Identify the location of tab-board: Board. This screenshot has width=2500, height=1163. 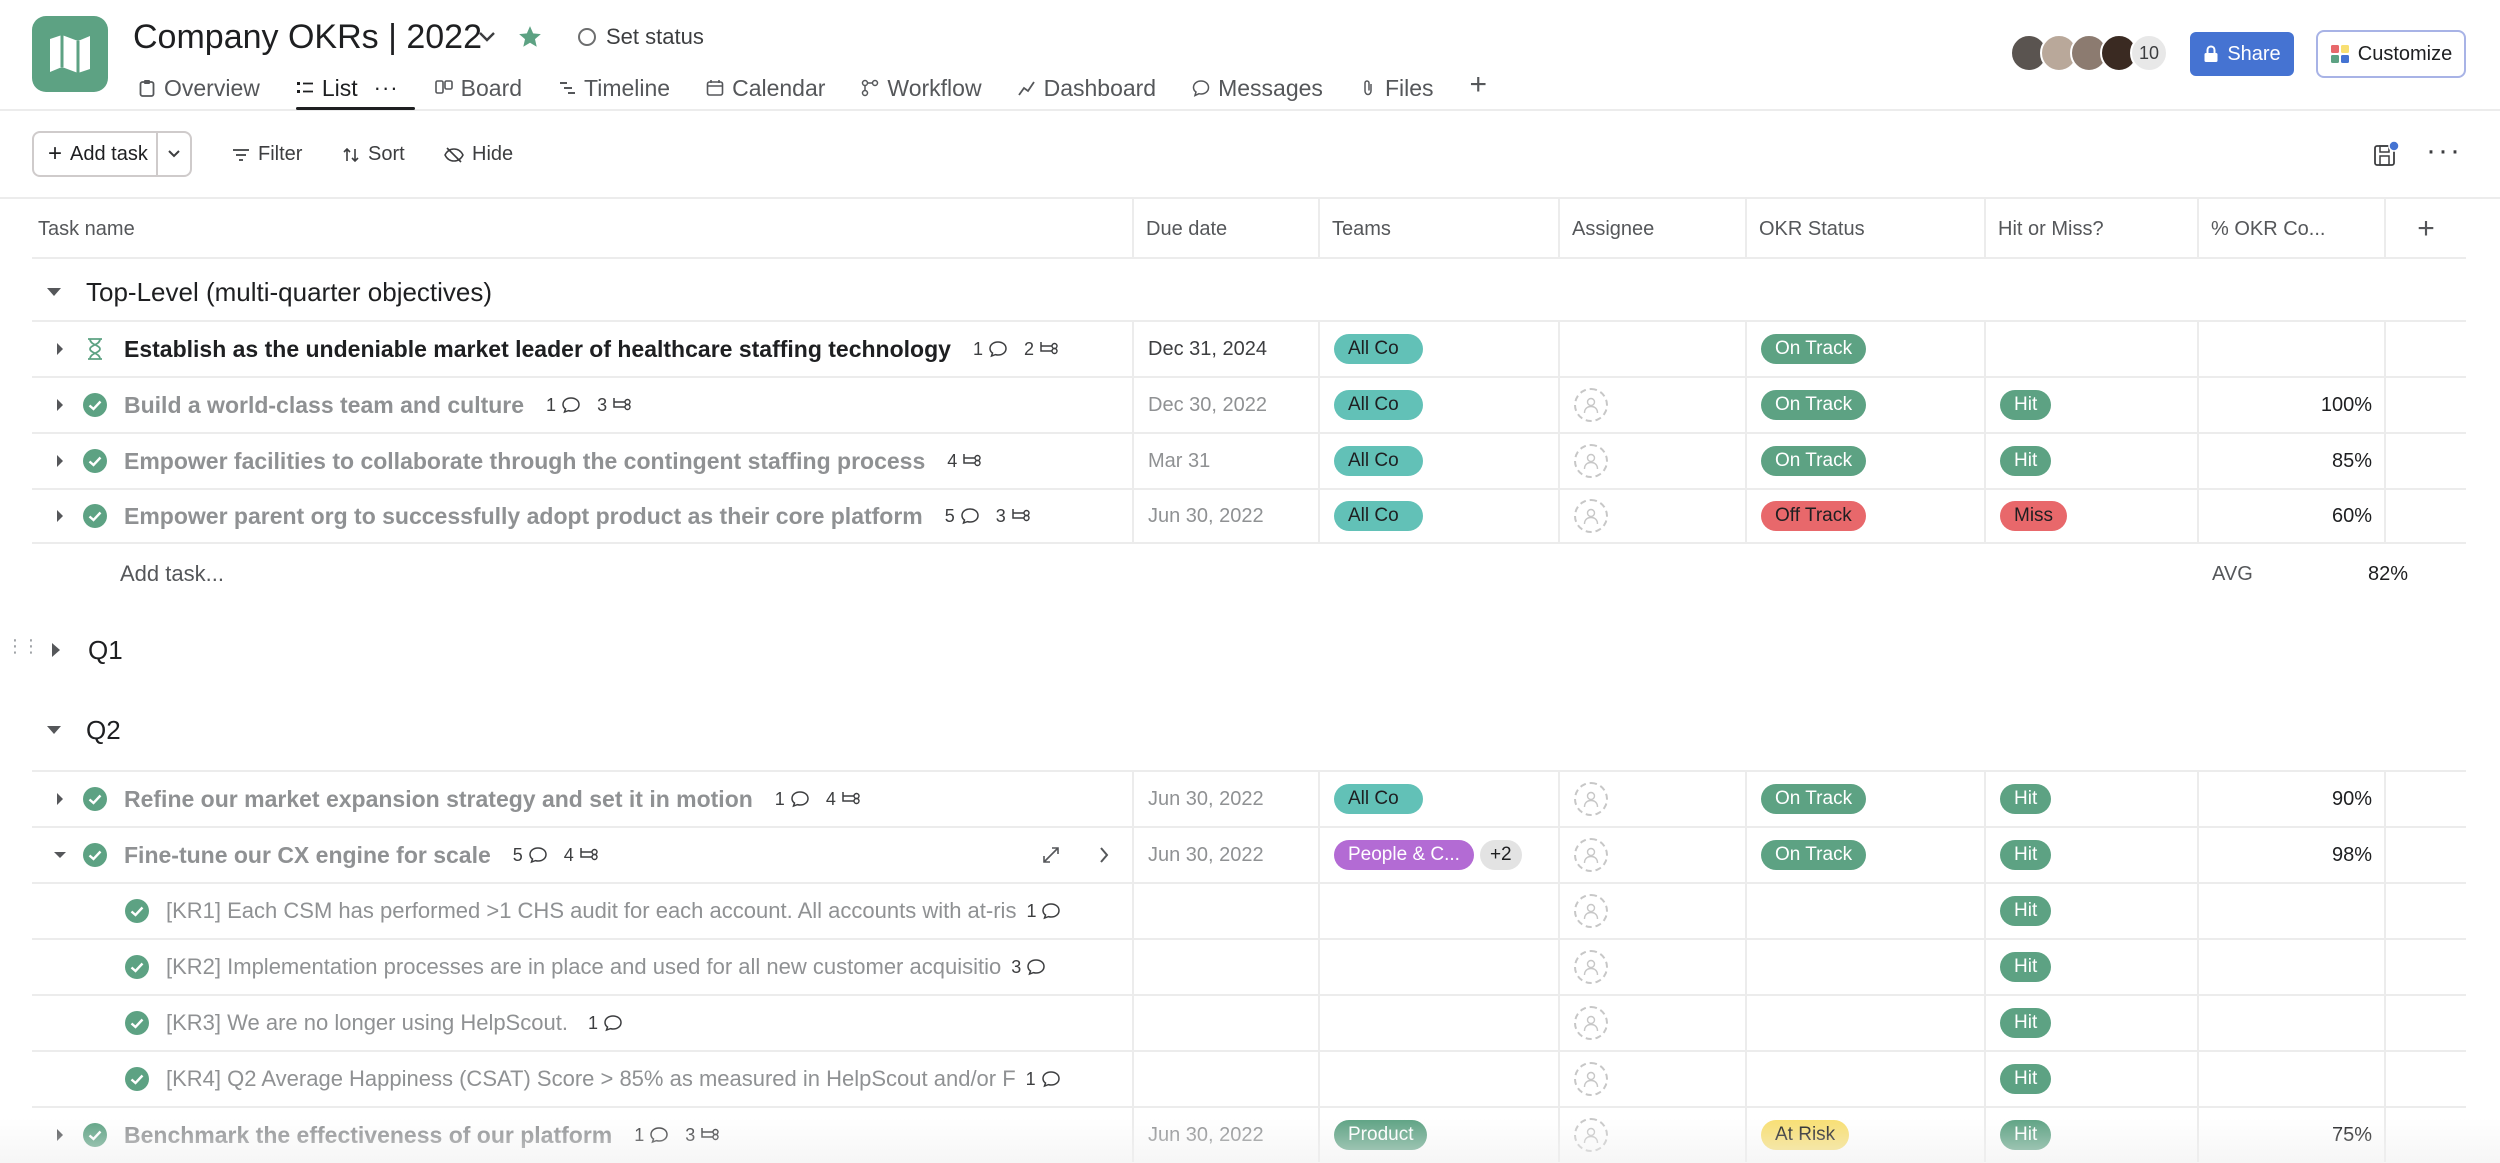
(486, 88).